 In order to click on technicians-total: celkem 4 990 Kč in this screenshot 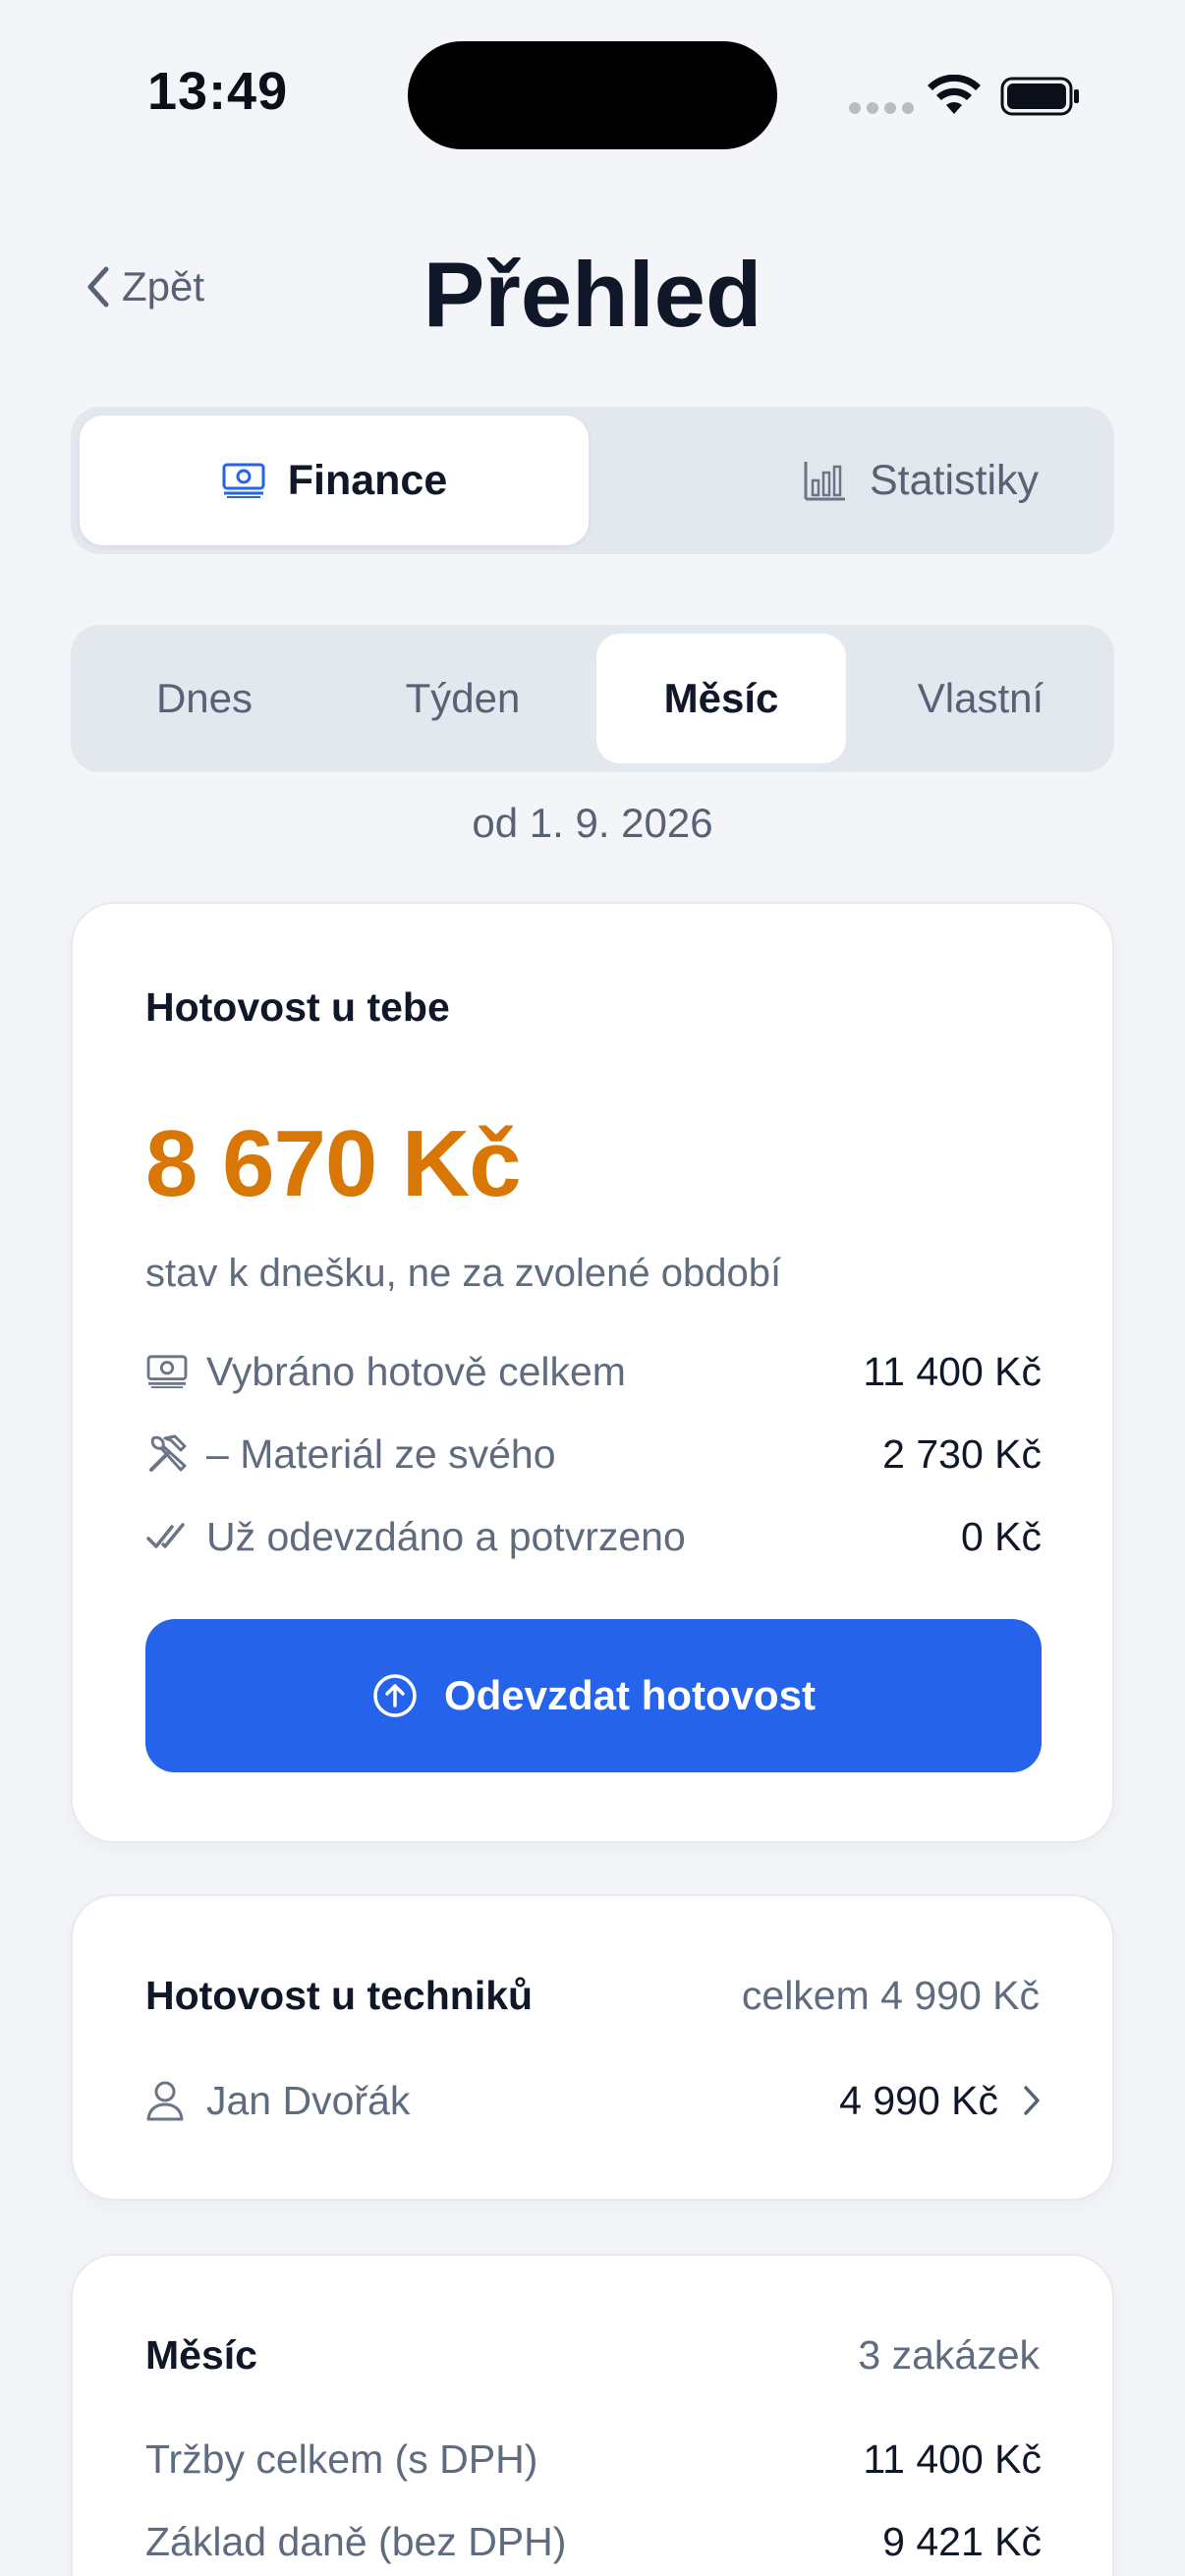, I will do `click(891, 1995)`.